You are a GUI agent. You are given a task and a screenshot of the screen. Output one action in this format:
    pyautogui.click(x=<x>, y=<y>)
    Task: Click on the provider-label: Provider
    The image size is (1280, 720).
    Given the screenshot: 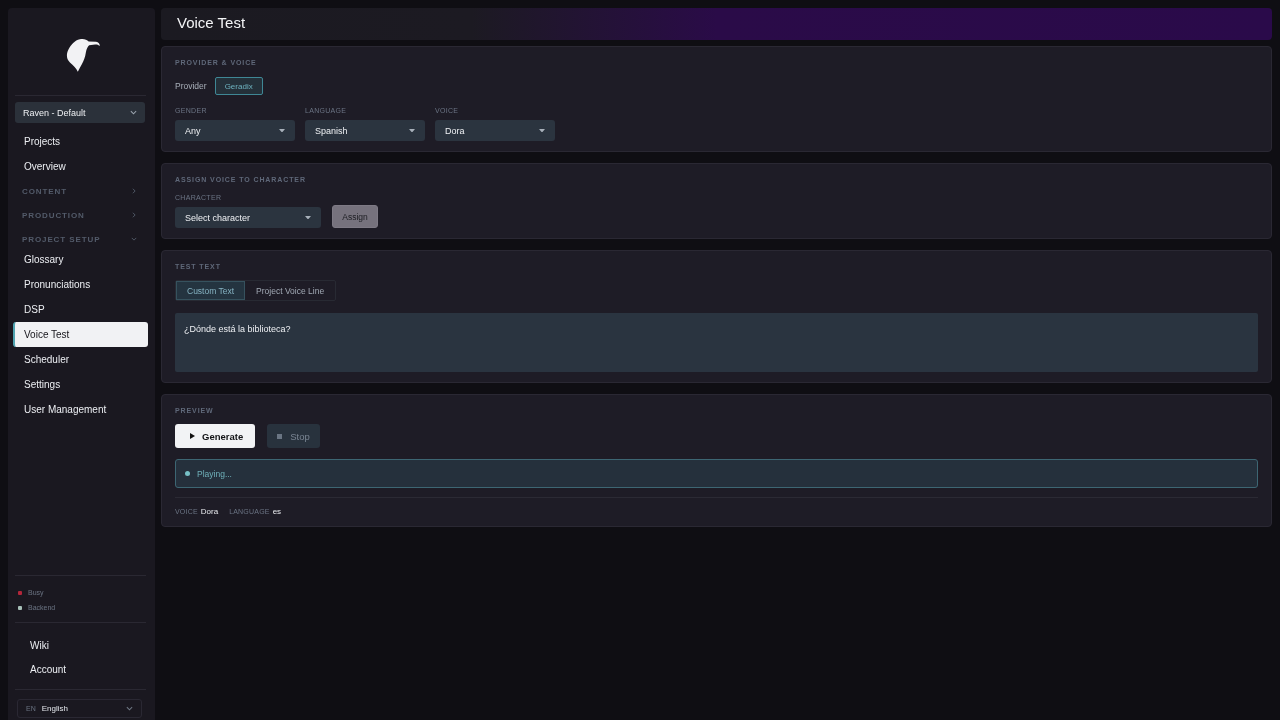 What is the action you would take?
    pyautogui.click(x=191, y=86)
    